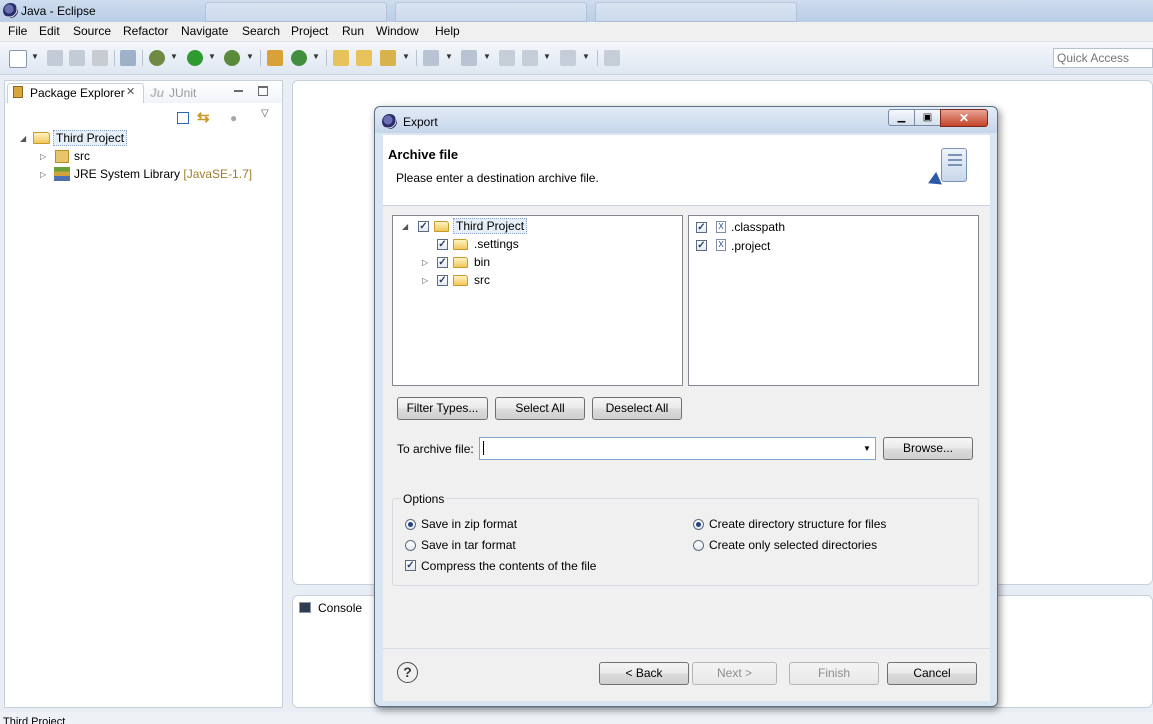  I want to click on open-task-icon, so click(364, 58).